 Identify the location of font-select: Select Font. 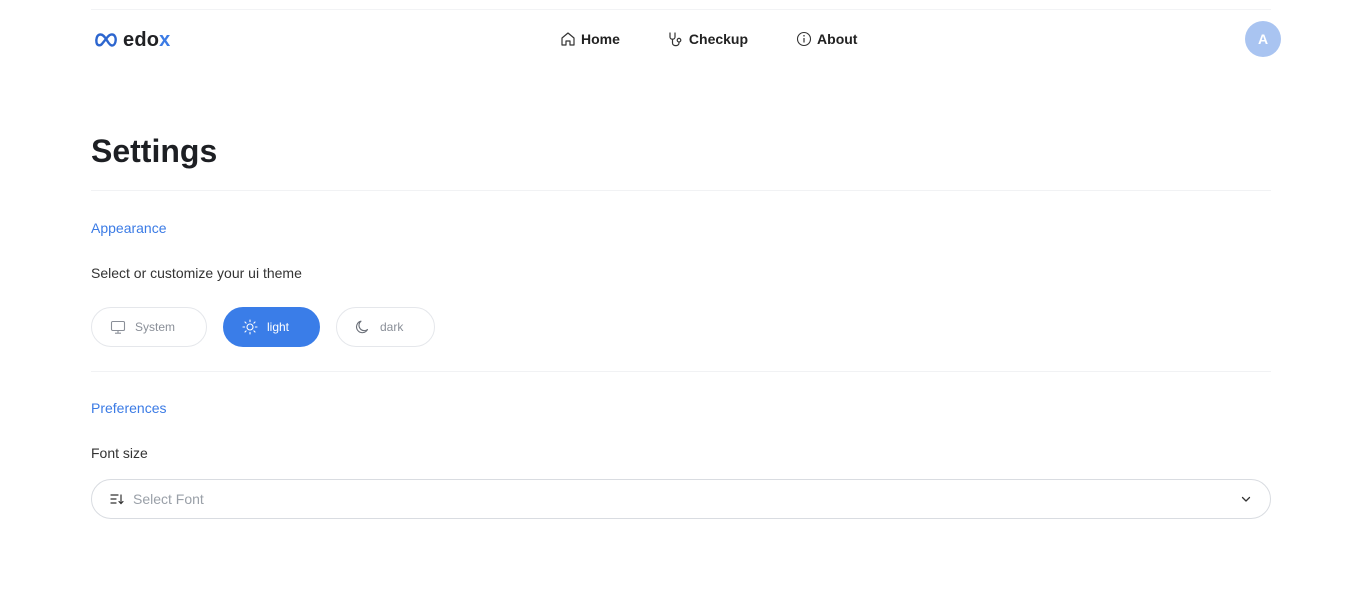
(681, 499).